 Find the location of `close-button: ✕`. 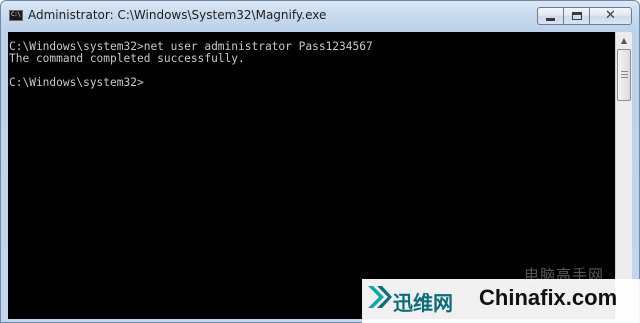

close-button: ✕ is located at coordinates (610, 16).